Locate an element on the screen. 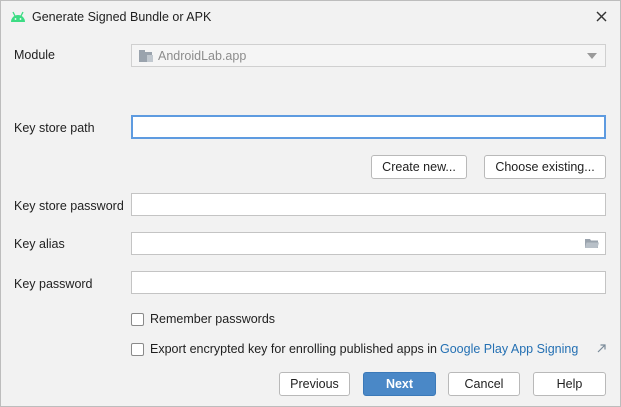 This screenshot has height=407, width=621. key-alias-label: Key alias is located at coordinates (39, 244).